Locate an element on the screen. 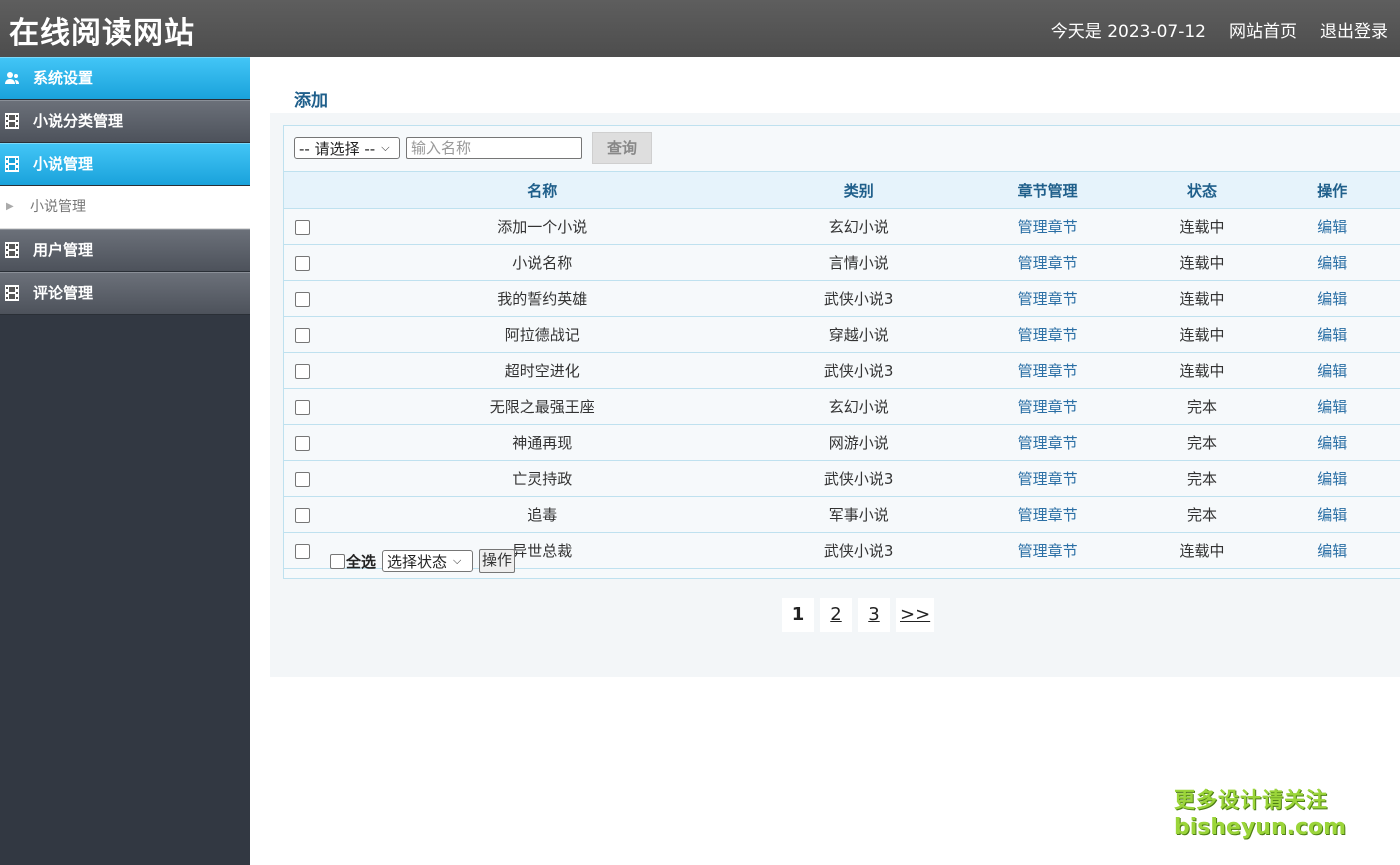 This screenshot has height=865, width=1400. top-header: 在线阅读网站 今天是 2023-07-12 网站首页 退出登录 is located at coordinates (700, 28).